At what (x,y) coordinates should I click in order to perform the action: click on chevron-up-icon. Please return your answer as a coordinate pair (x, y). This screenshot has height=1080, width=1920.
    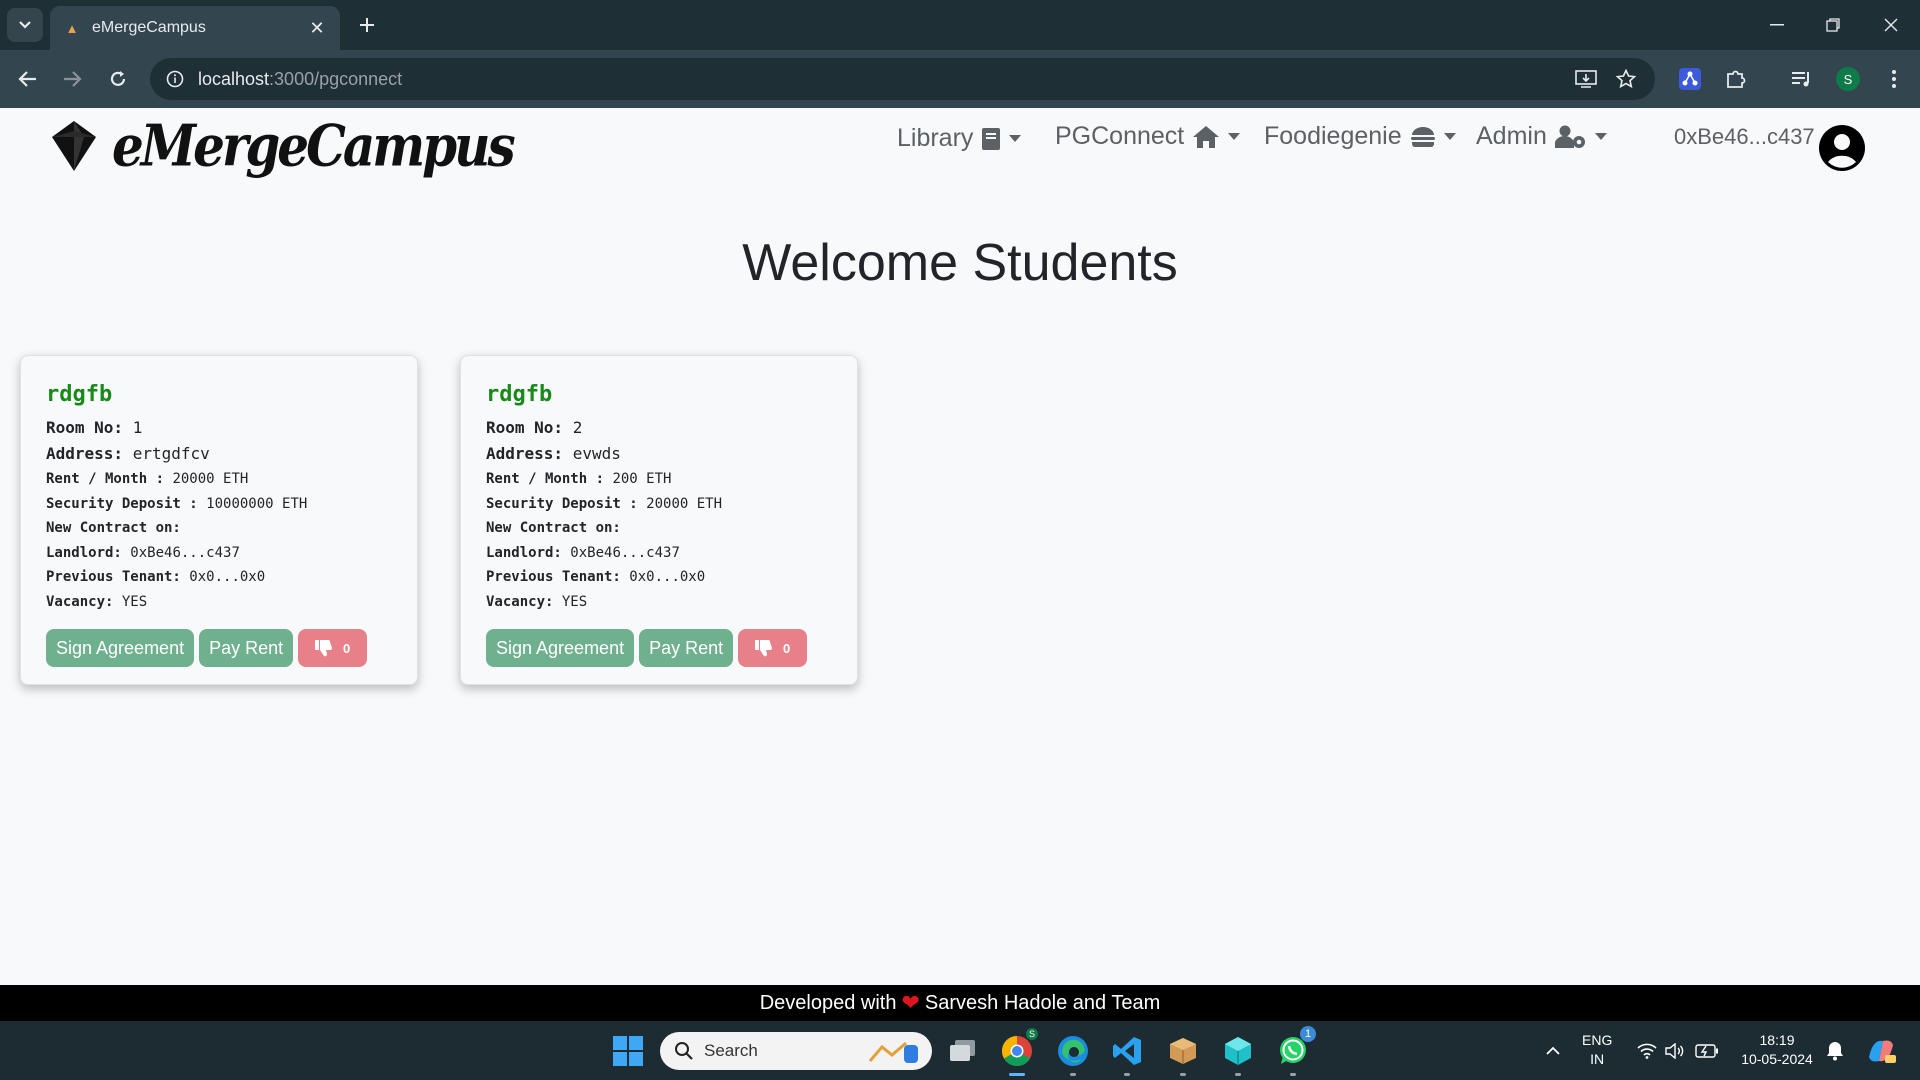
    Looking at the image, I should click on (1553, 1050).